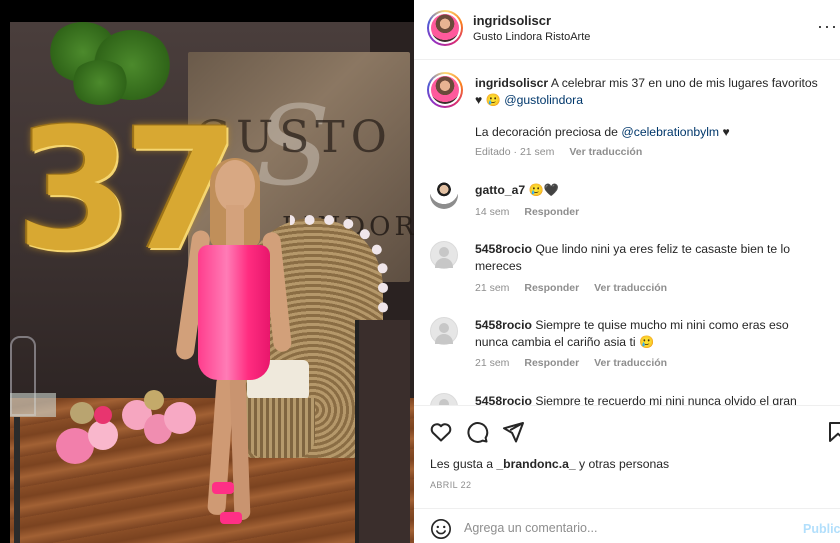 This screenshot has height=543, width=840. Describe the element at coordinates (492, 212) in the screenshot. I see `comment-time: 14 sem` at that location.